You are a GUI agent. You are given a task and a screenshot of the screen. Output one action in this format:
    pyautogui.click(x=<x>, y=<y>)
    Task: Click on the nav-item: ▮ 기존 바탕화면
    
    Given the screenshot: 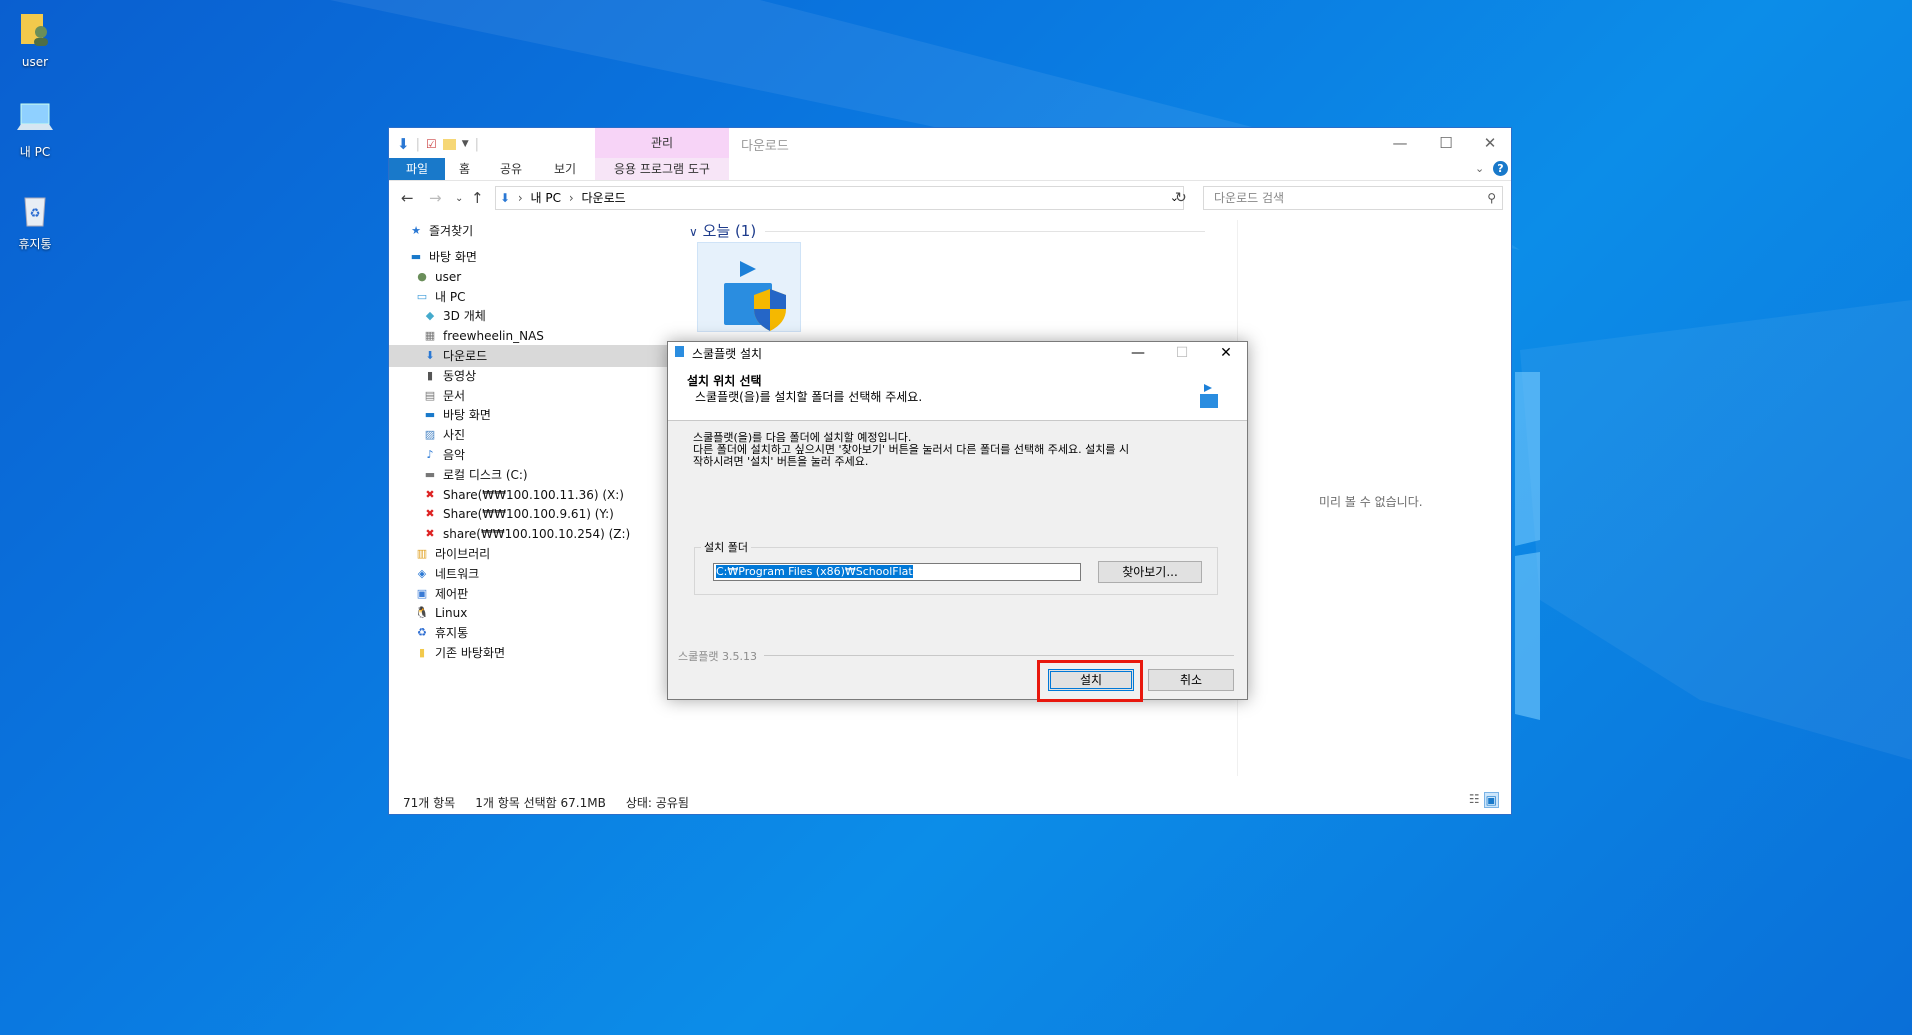 What is the action you would take?
    pyautogui.click(x=460, y=653)
    